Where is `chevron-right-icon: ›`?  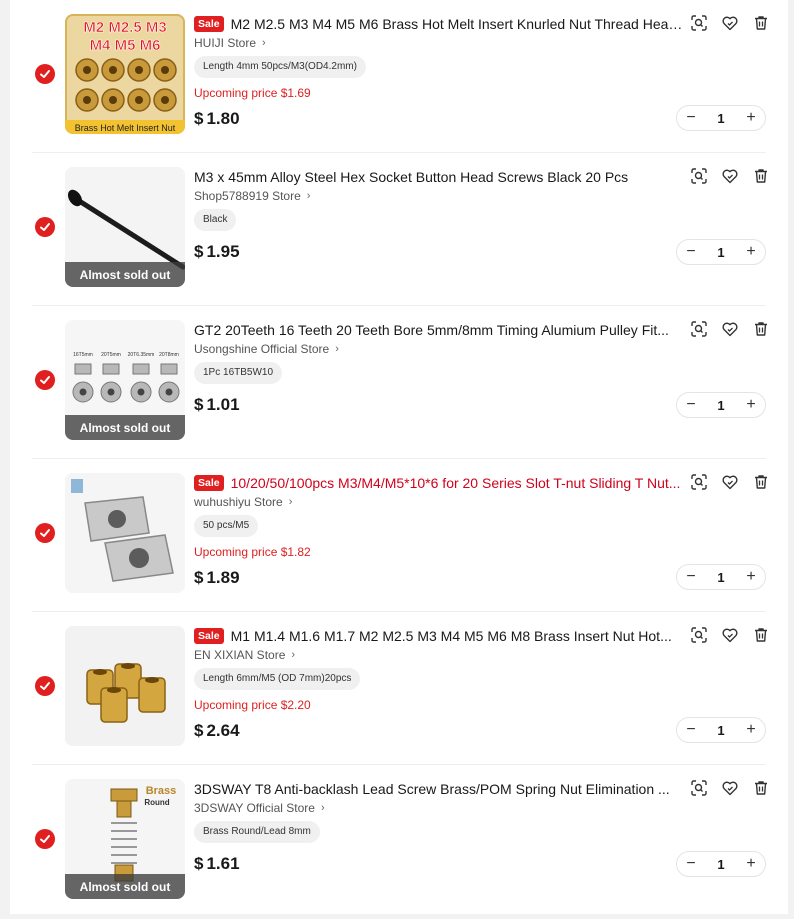
chevron-right-icon: › is located at coordinates (264, 43).